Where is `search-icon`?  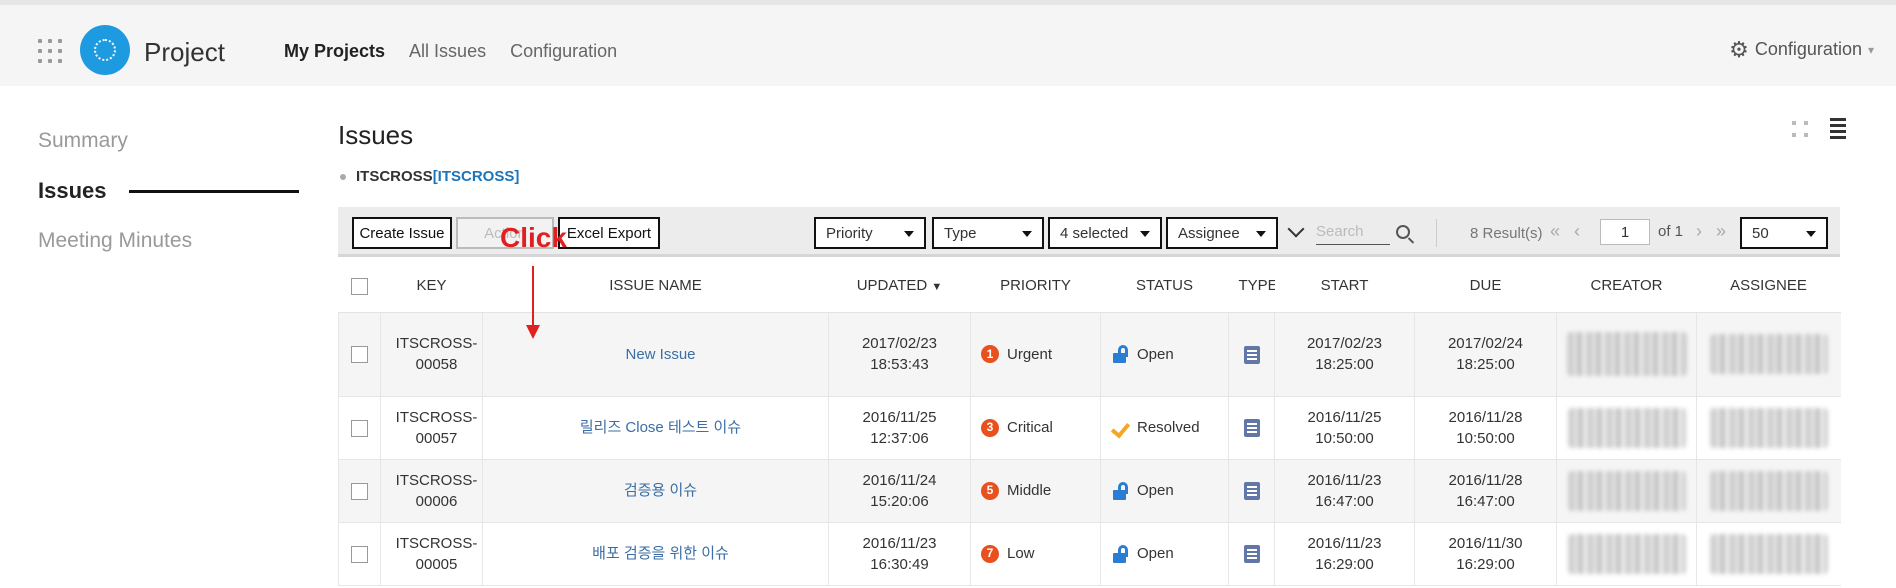
search-icon is located at coordinates (1403, 232).